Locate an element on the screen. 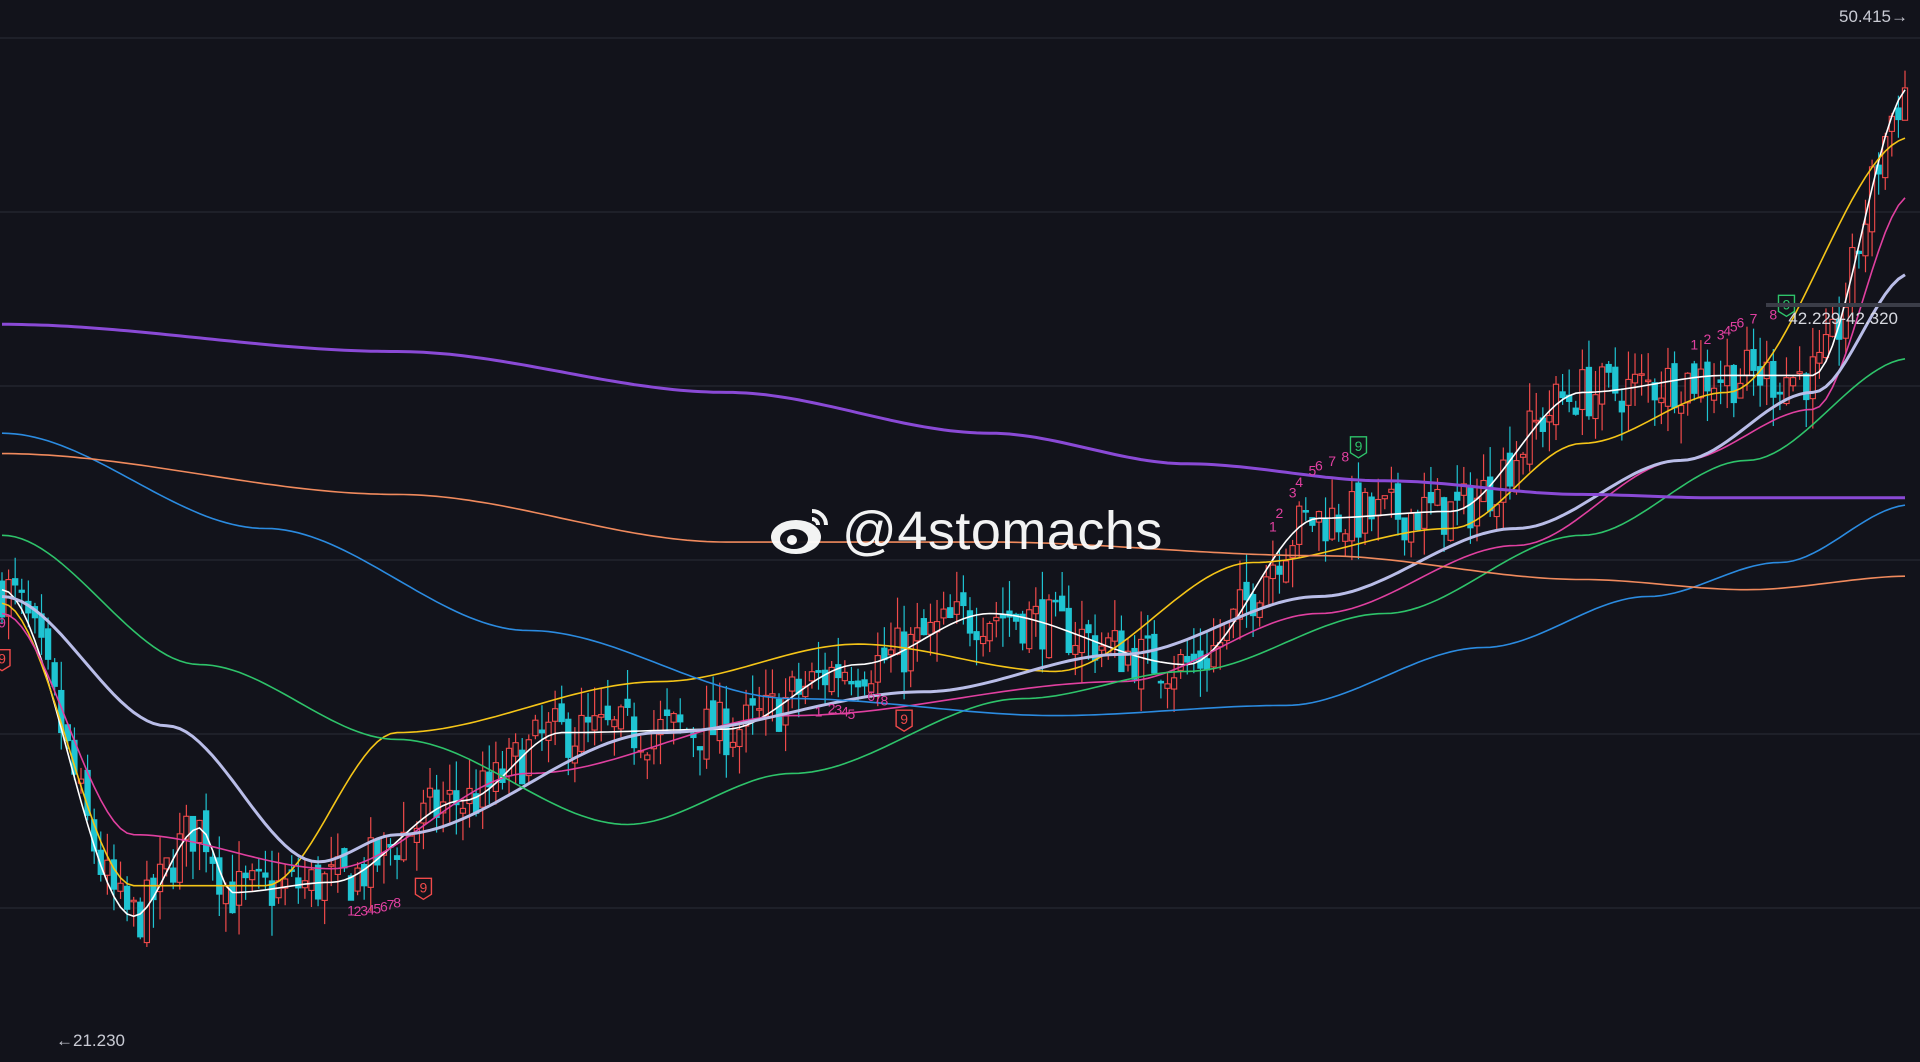  td-count-label: 2 is located at coordinates (1708, 339).